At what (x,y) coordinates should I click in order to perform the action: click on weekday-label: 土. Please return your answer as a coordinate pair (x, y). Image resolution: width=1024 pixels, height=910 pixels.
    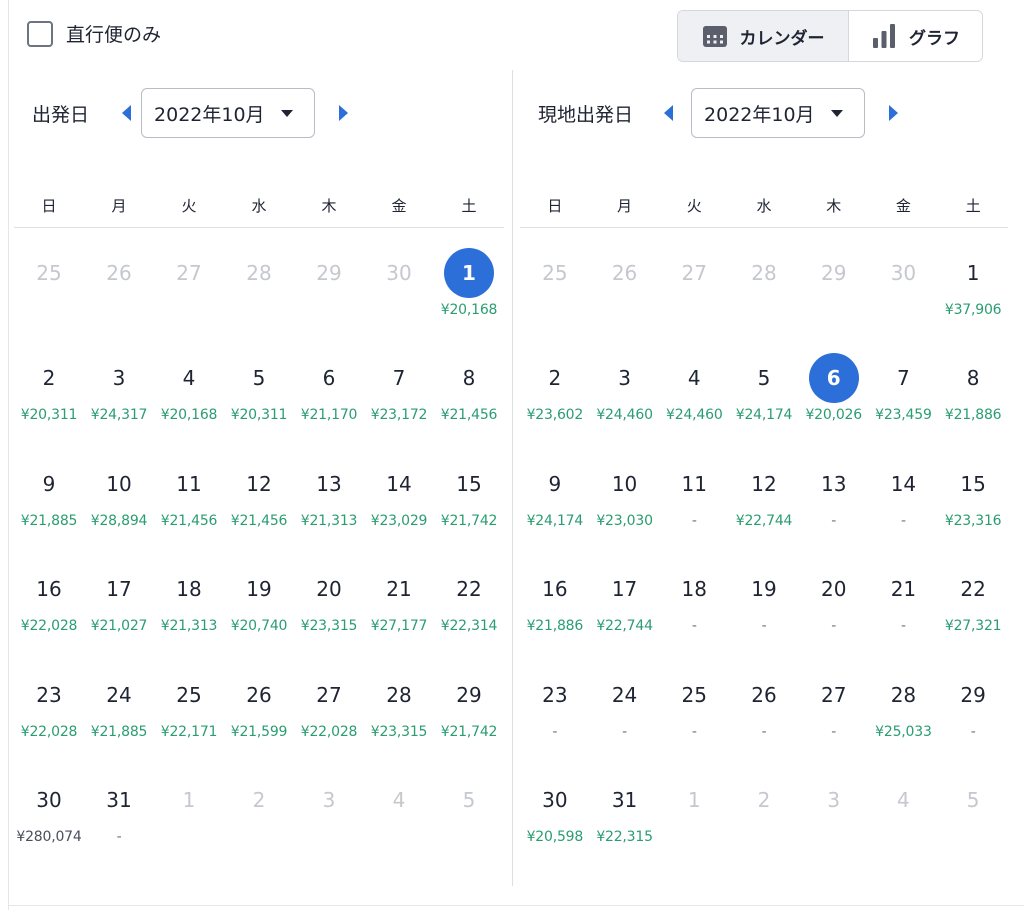
    Looking at the image, I should click on (469, 206).